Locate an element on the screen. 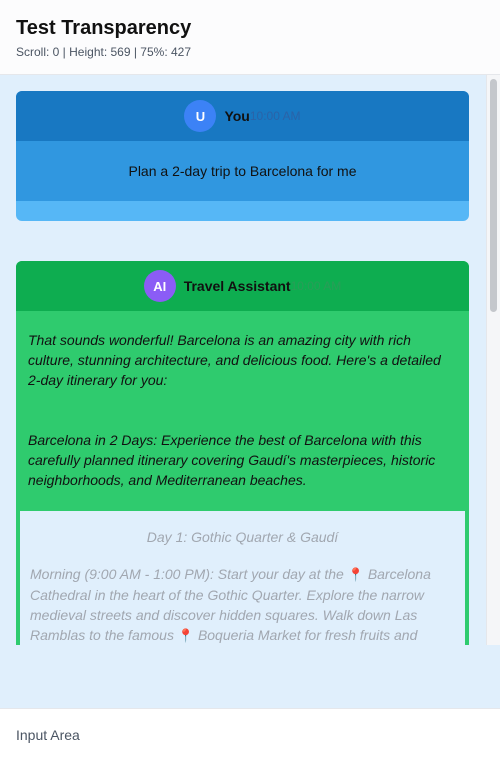 The image size is (500, 758). chat-bottom-overlay is located at coordinates (250, 676).